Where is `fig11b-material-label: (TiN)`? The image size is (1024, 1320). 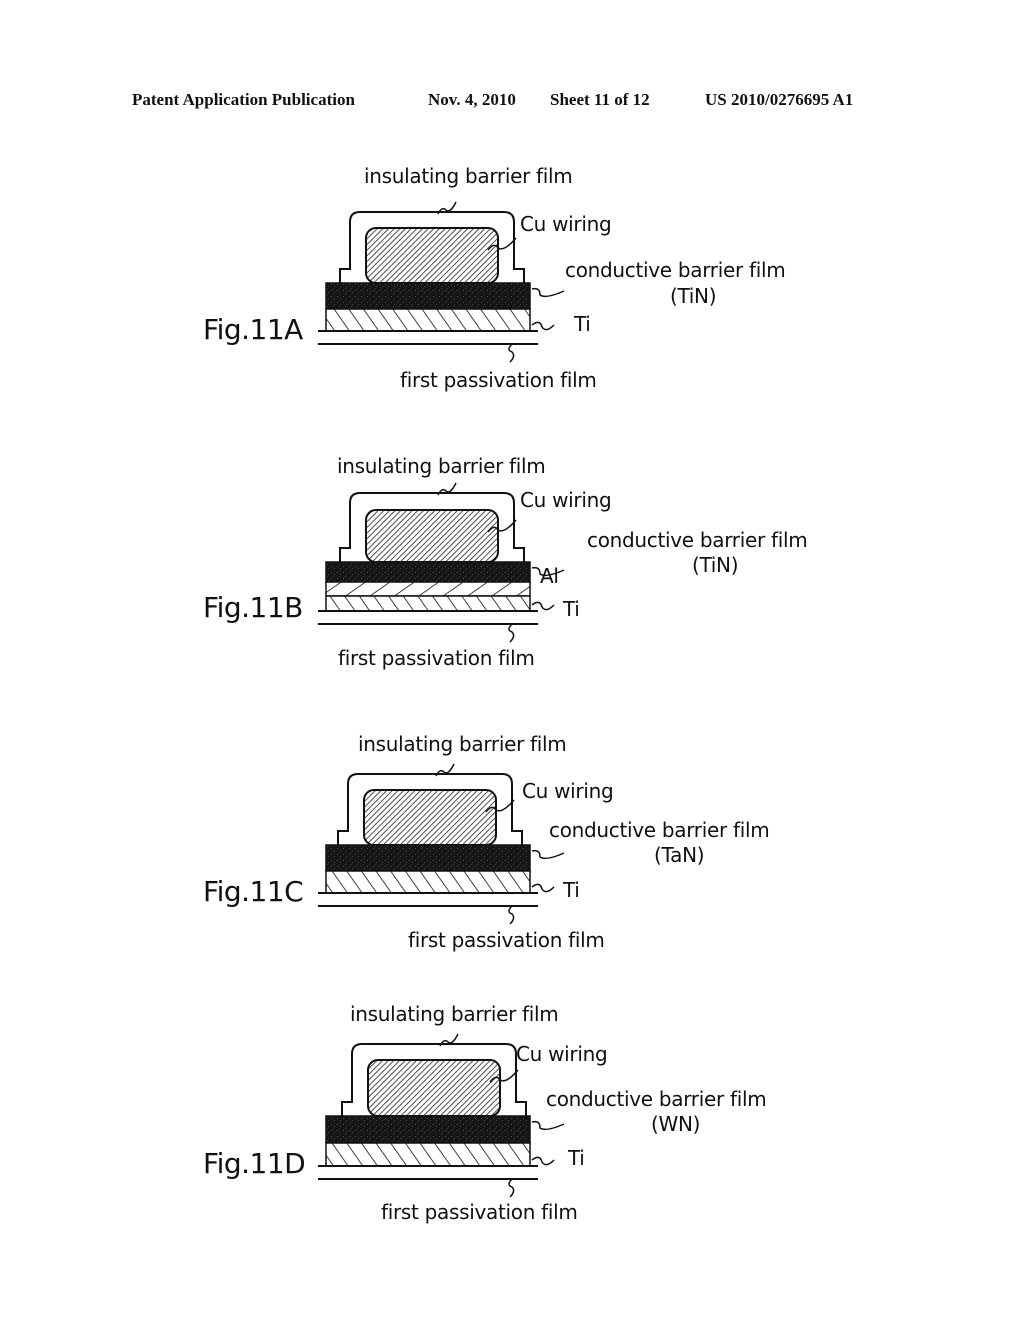 fig11b-material-label: (TiN) is located at coordinates (715, 565).